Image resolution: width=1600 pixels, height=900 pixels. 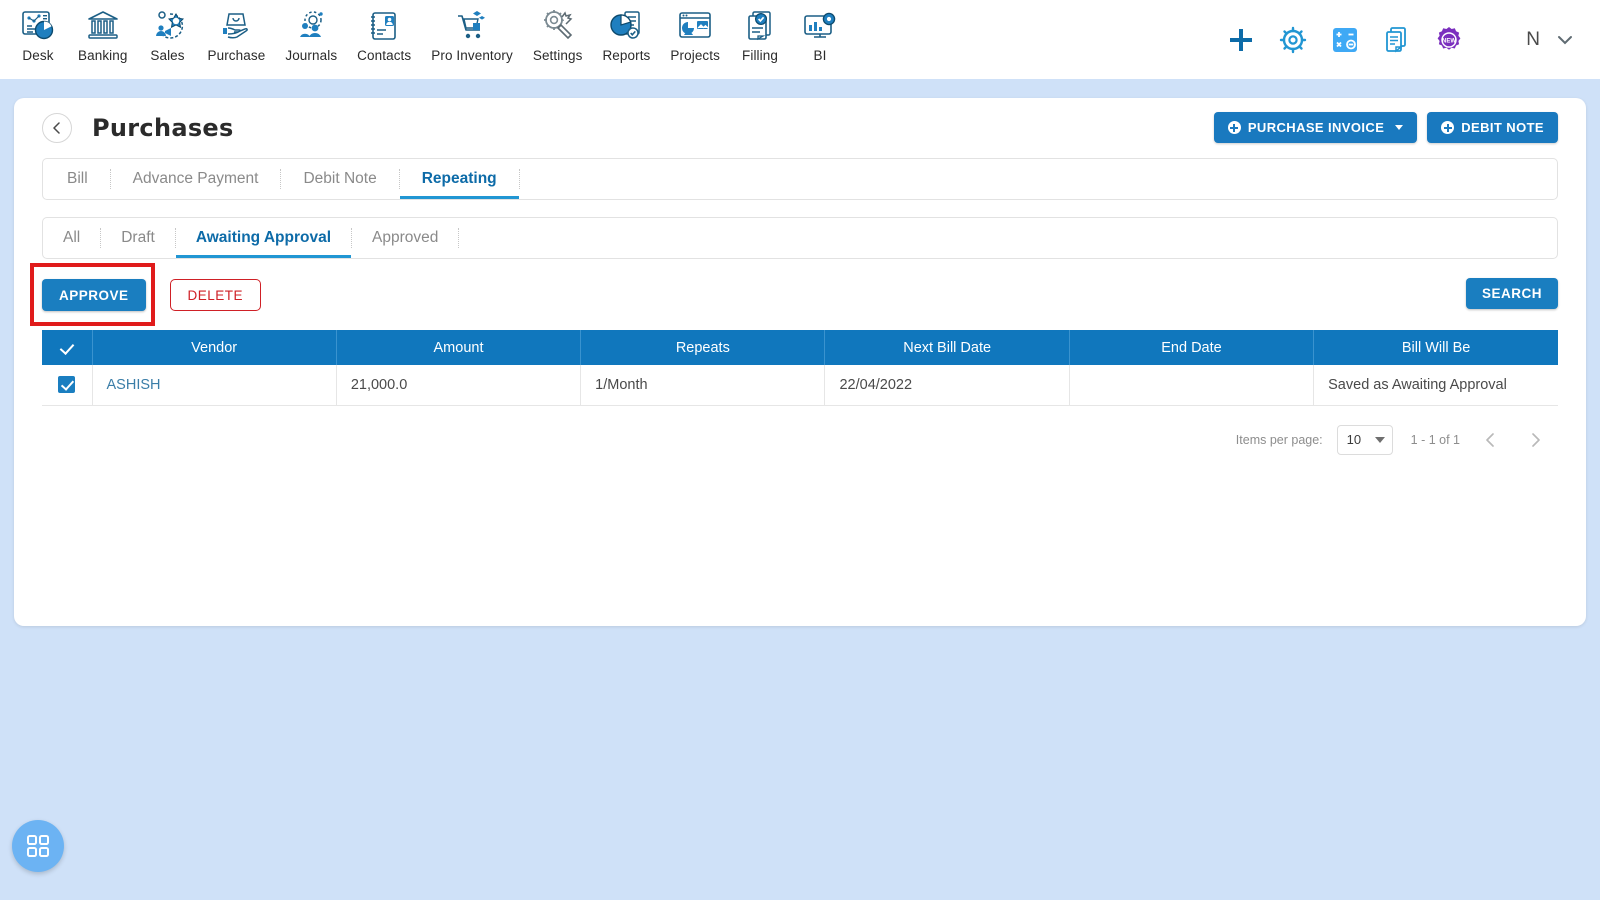 I want to click on vendor-link: ASHISH, so click(x=134, y=385).